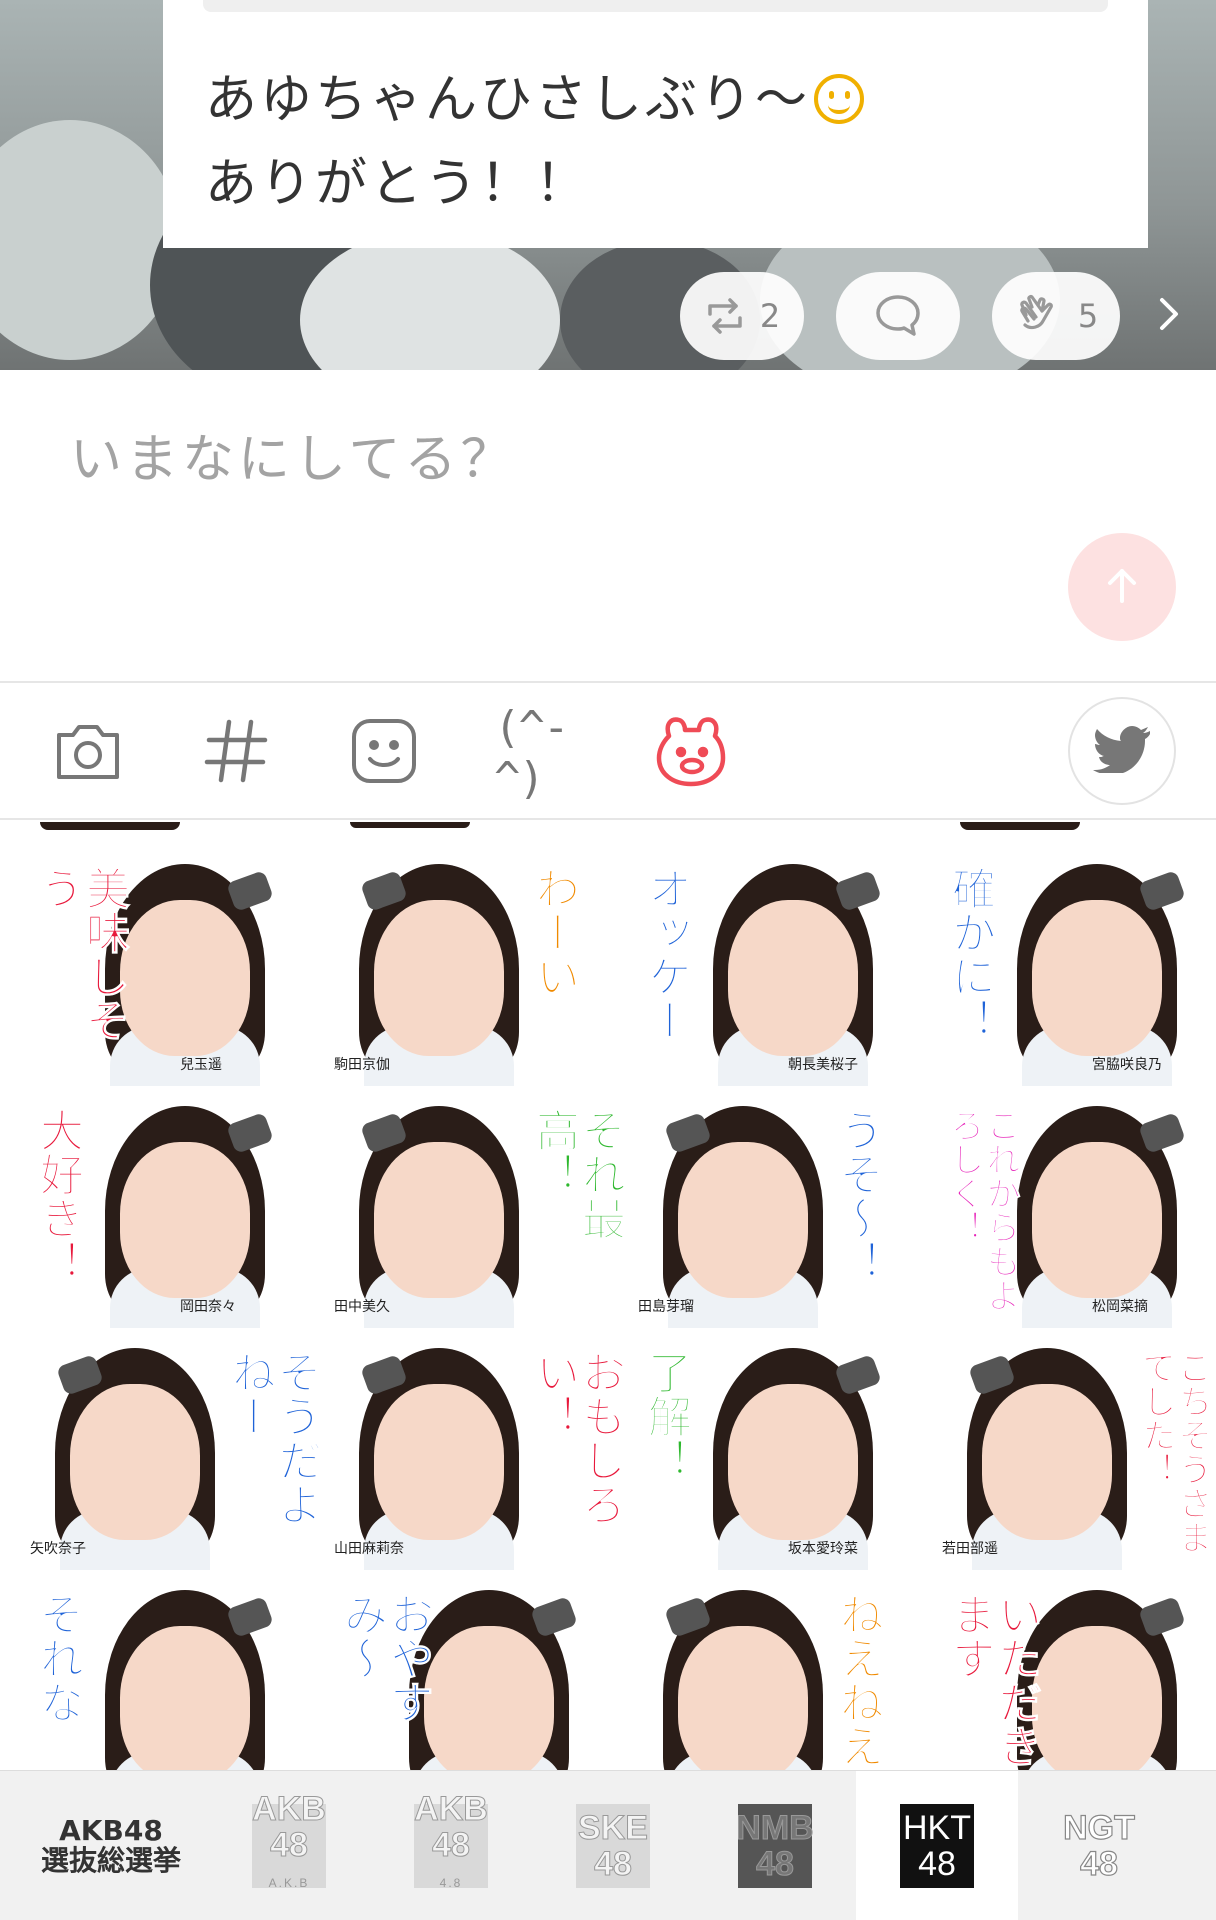 This screenshot has height=1920, width=1216. I want to click on clap-icon, so click(1039, 316).